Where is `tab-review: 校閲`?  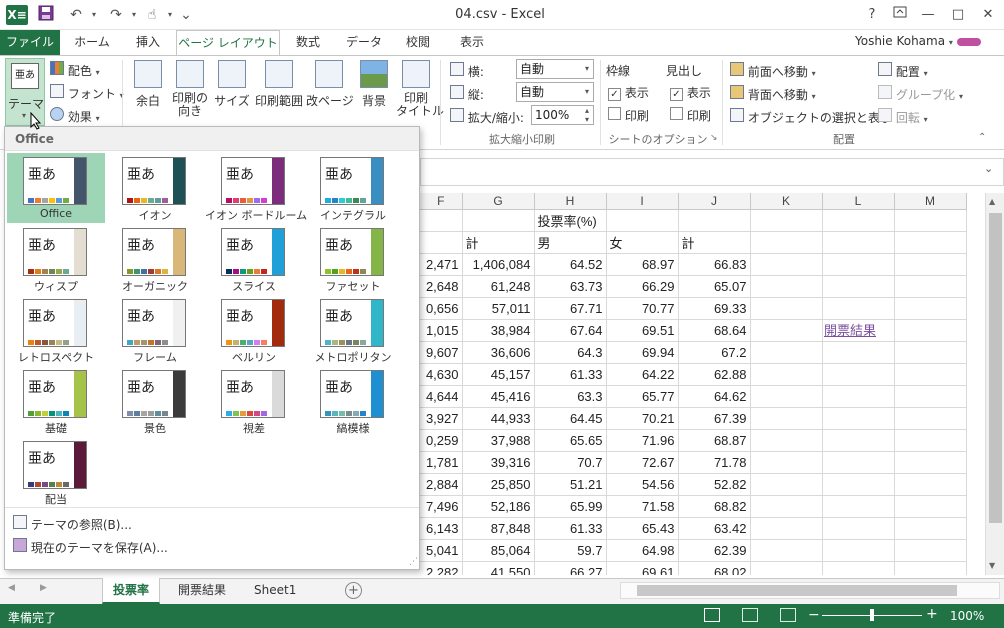
tab-review: 校閲 is located at coordinates (418, 42).